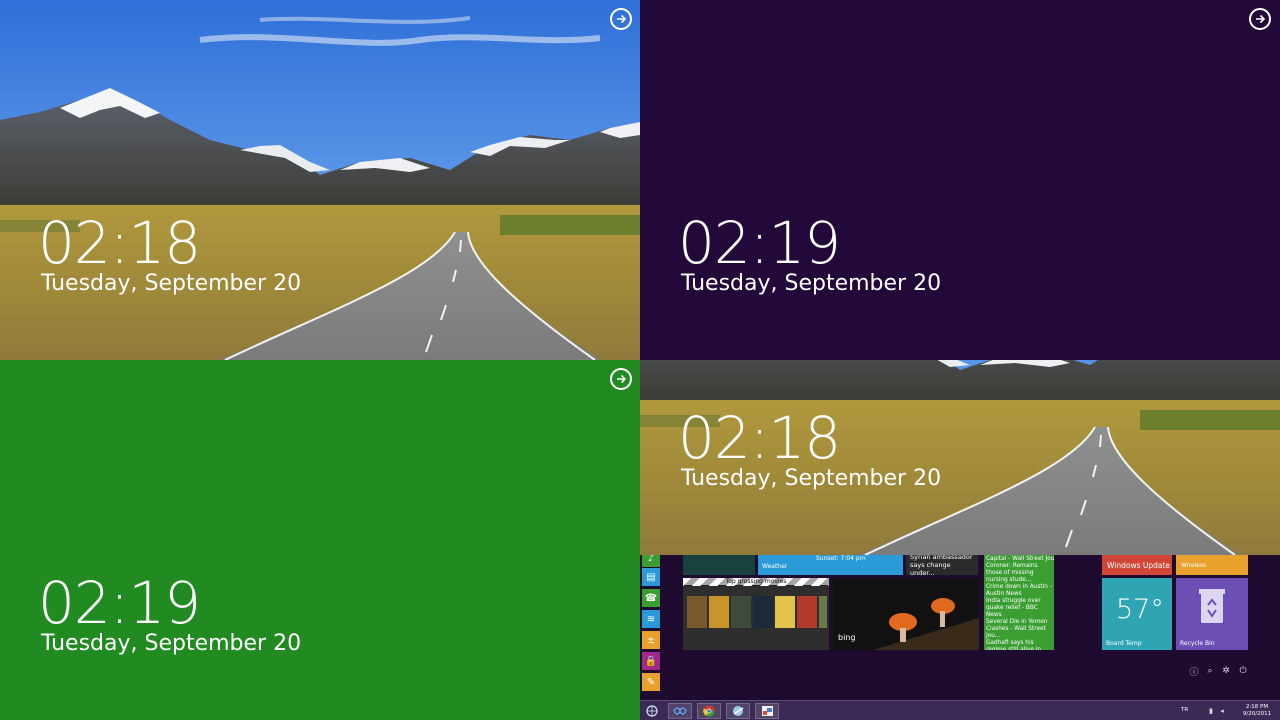  What do you see at coordinates (738, 711) in the screenshot?
I see `app-icon` at bounding box center [738, 711].